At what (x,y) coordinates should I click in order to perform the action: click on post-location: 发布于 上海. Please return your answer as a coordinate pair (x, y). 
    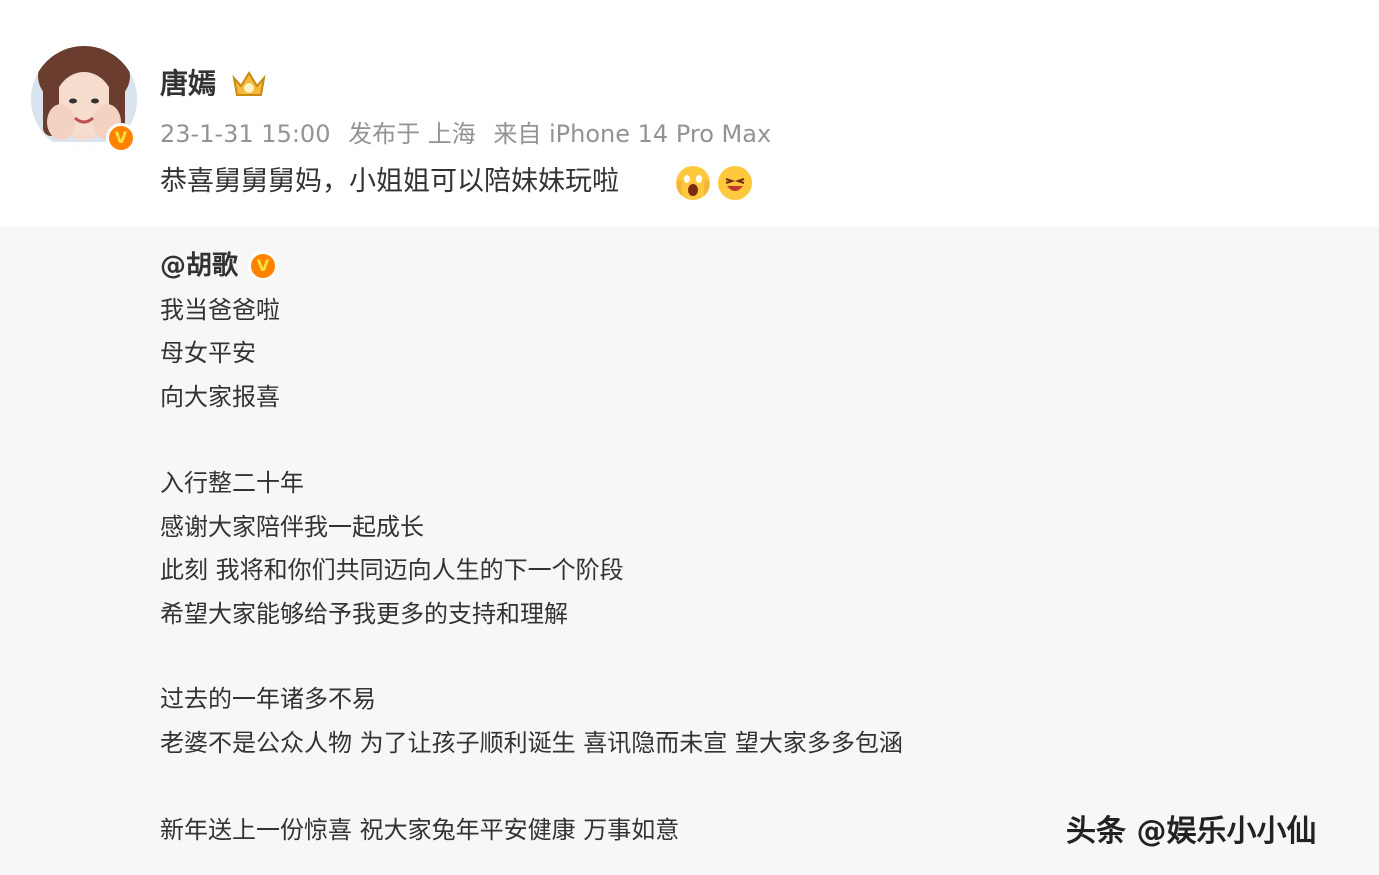
    Looking at the image, I should click on (412, 134).